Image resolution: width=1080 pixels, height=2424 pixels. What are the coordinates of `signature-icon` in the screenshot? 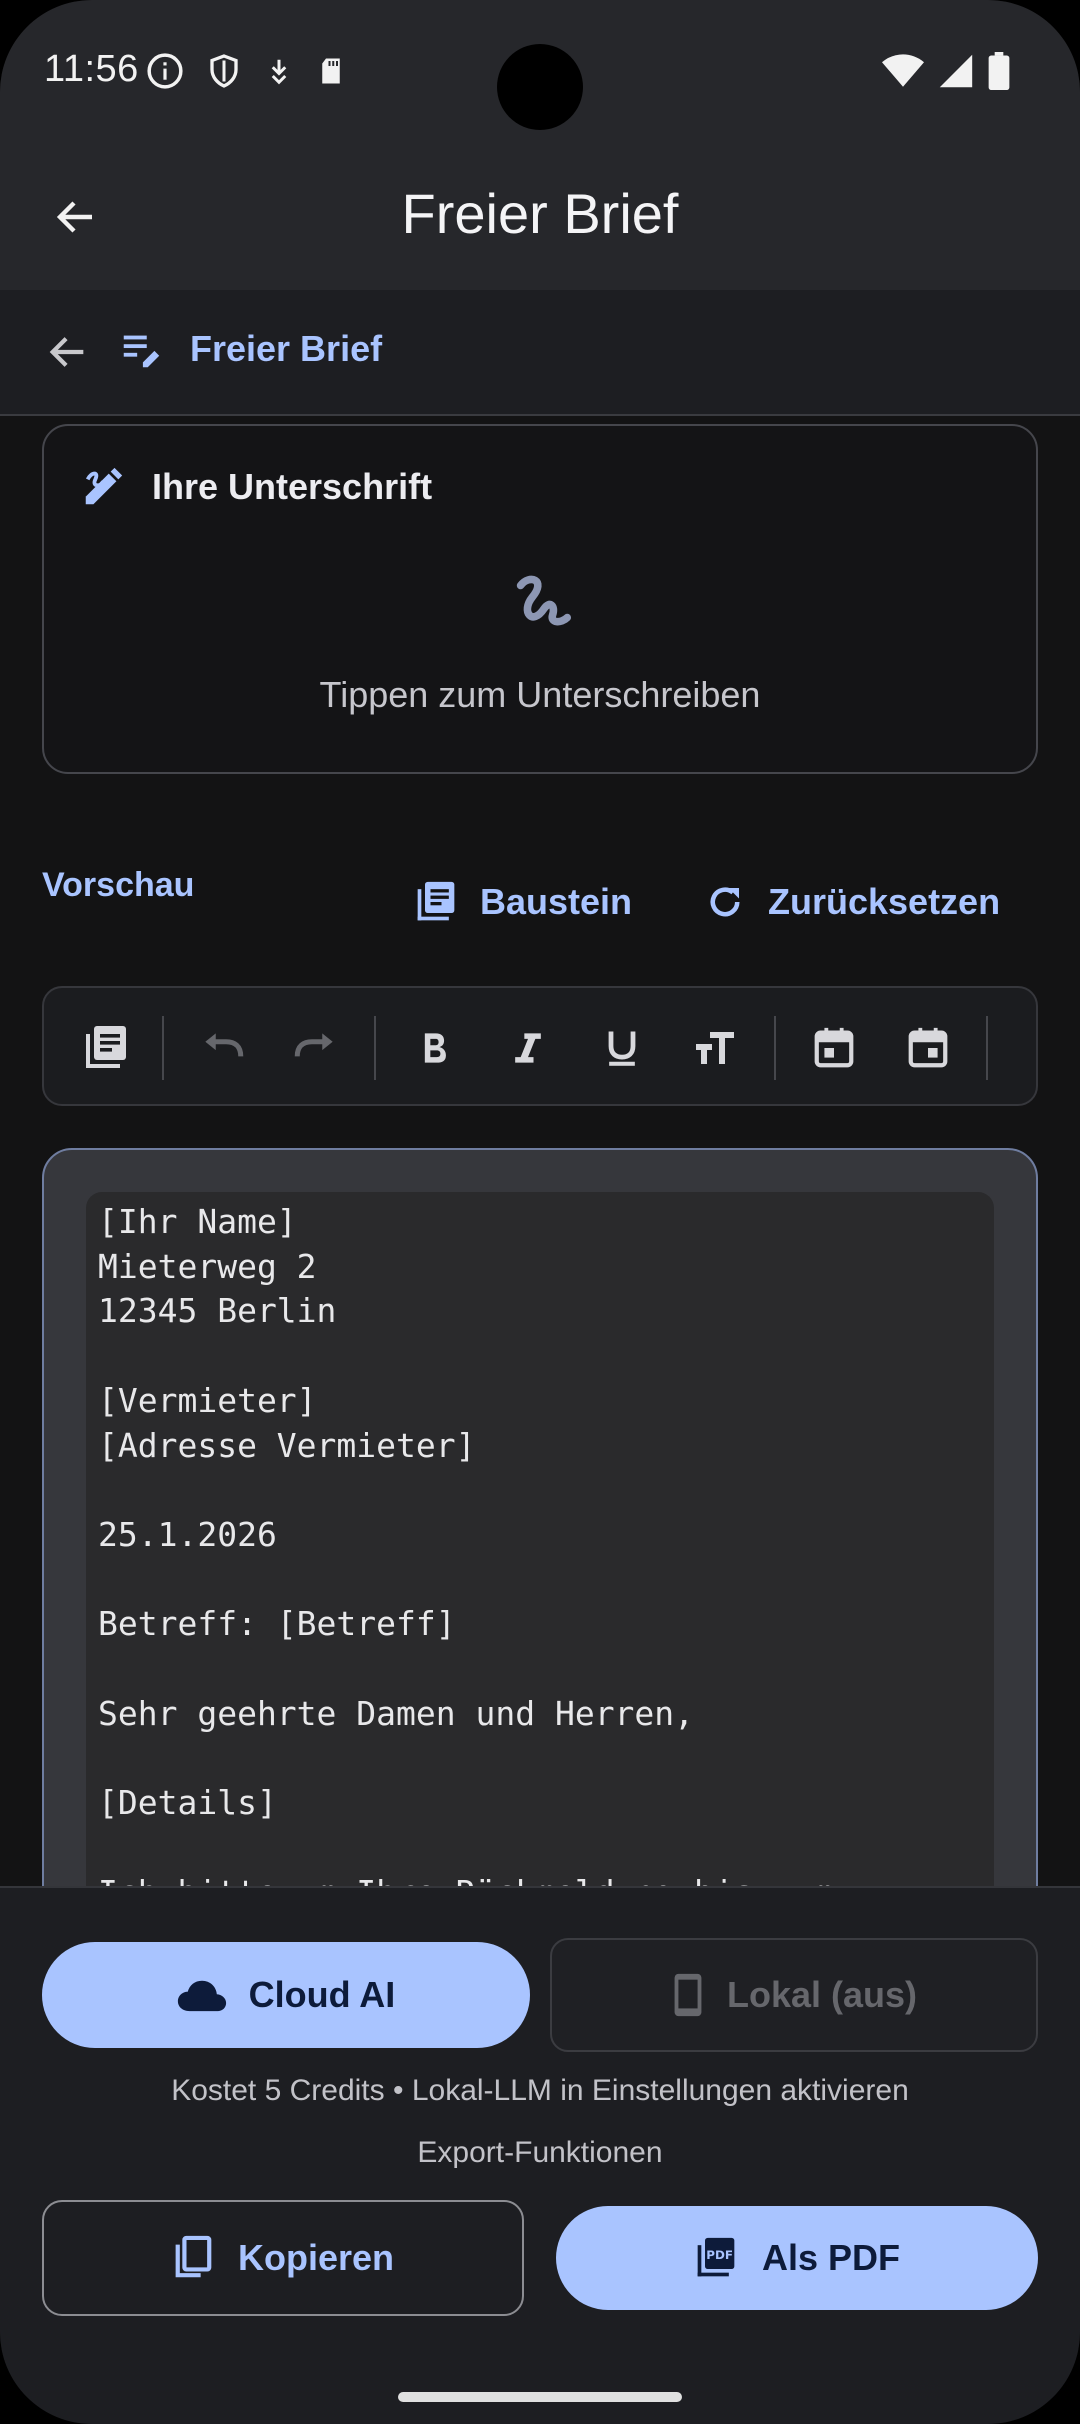 It's located at (104, 486).